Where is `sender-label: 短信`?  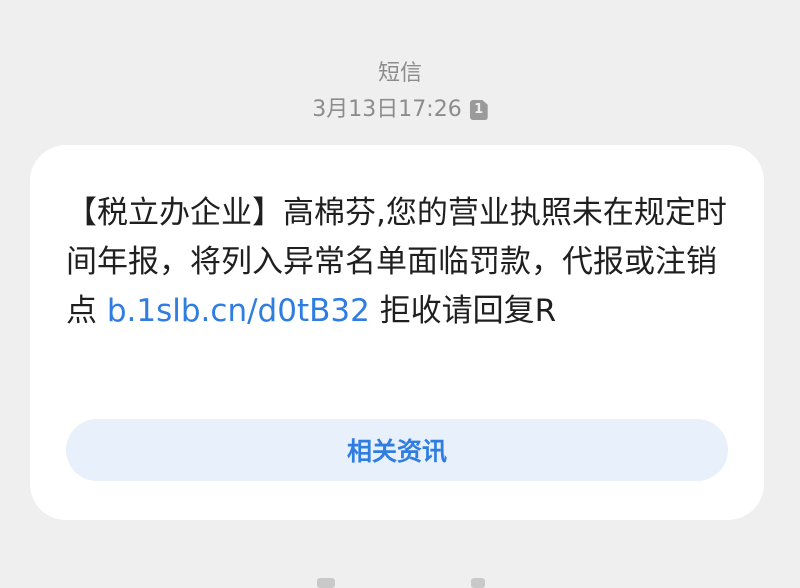 sender-label: 短信 is located at coordinates (399, 73).